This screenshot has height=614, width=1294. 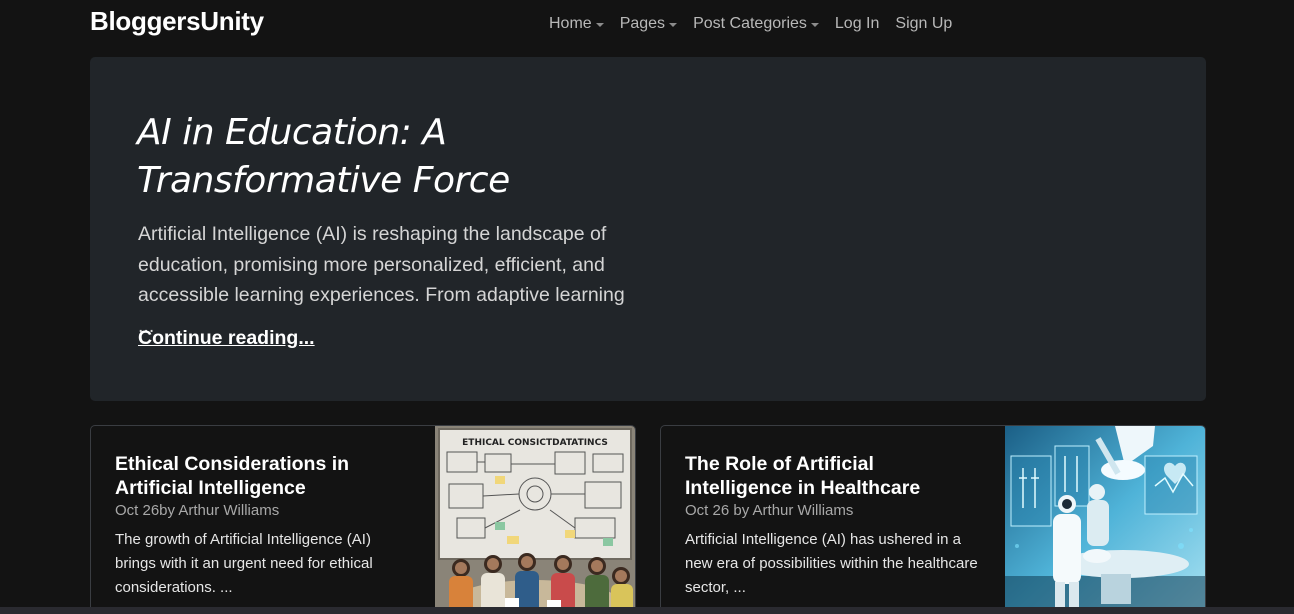 I want to click on nav-item-label: Log In, so click(x=857, y=23).